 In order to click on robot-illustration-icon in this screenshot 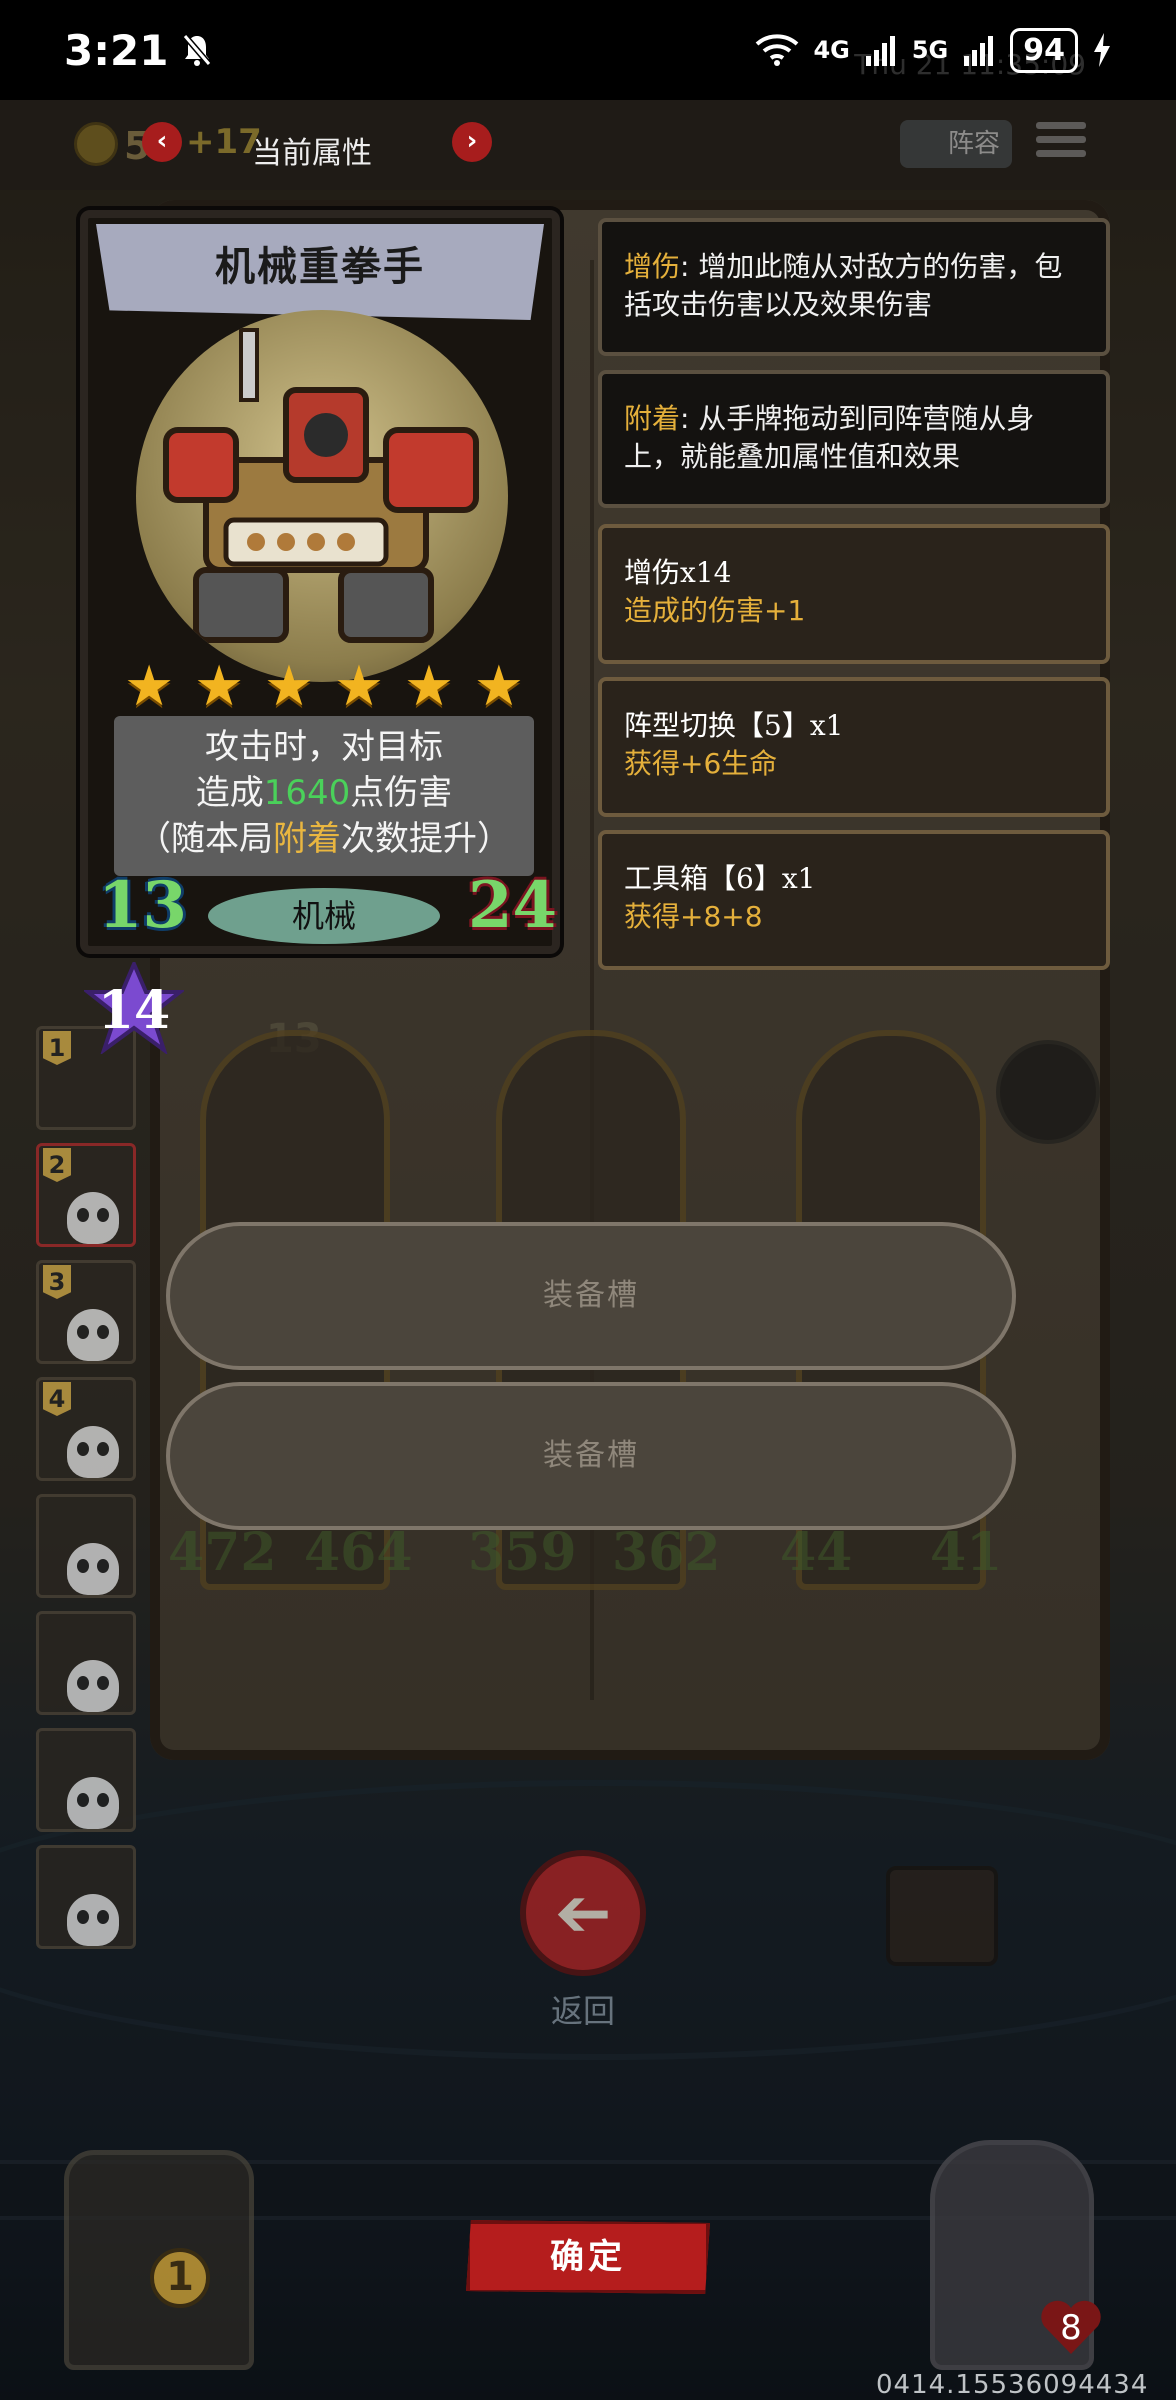, I will do `click(321, 485)`.